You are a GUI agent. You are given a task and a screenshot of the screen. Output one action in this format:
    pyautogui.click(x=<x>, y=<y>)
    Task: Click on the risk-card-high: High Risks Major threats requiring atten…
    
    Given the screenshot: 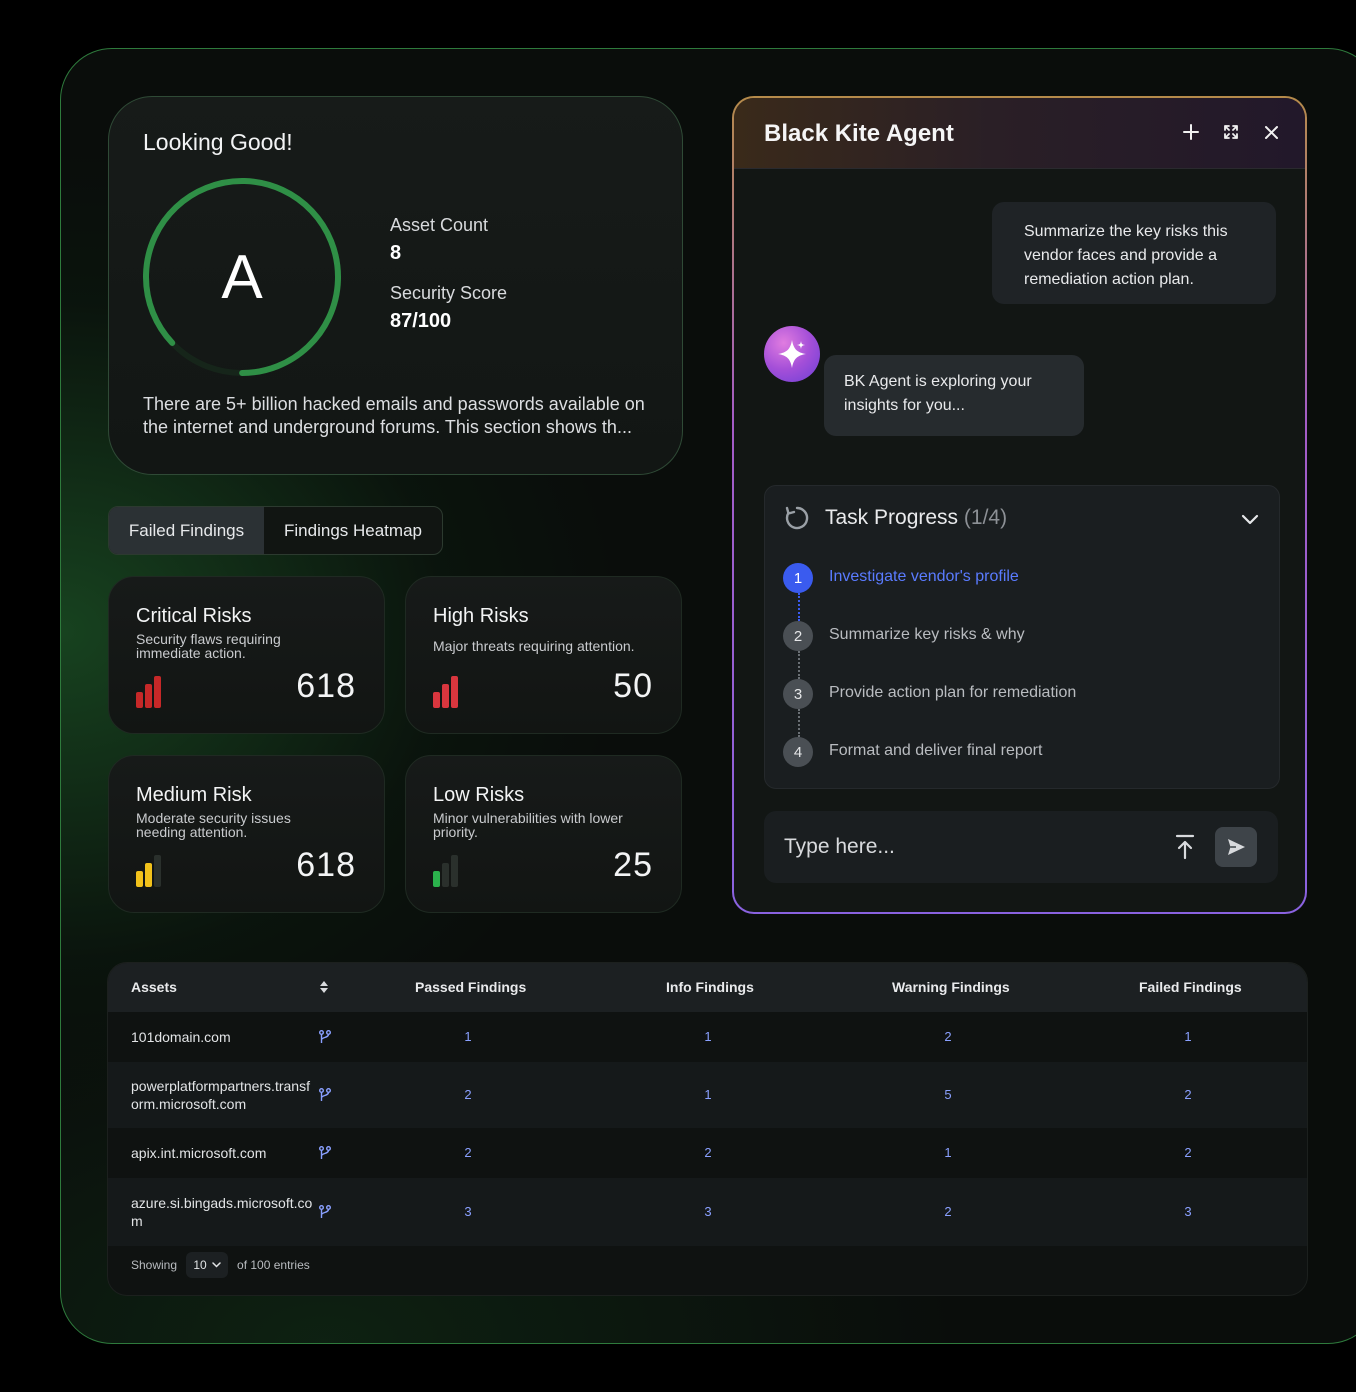 What is the action you would take?
    pyautogui.click(x=543, y=655)
    